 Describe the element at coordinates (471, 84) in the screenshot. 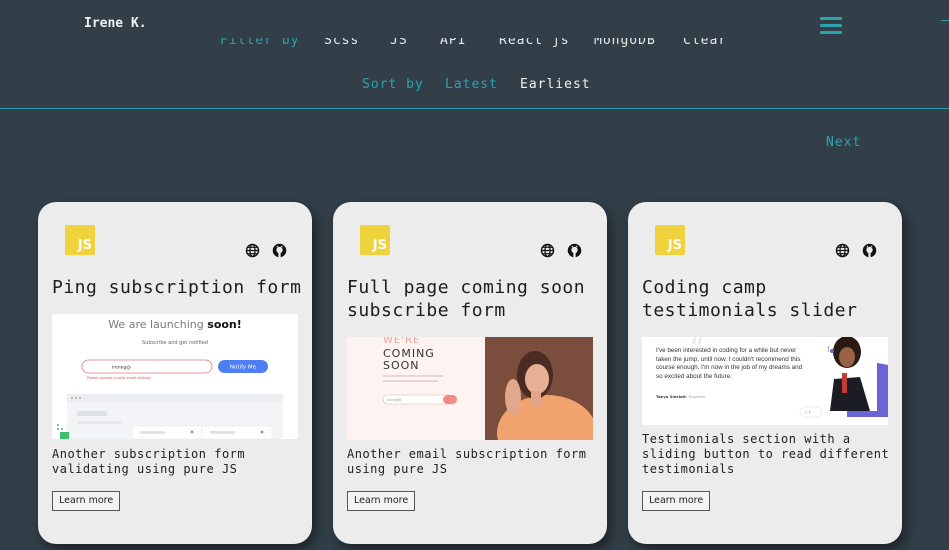

I see `sort-option-latest: Latest` at that location.